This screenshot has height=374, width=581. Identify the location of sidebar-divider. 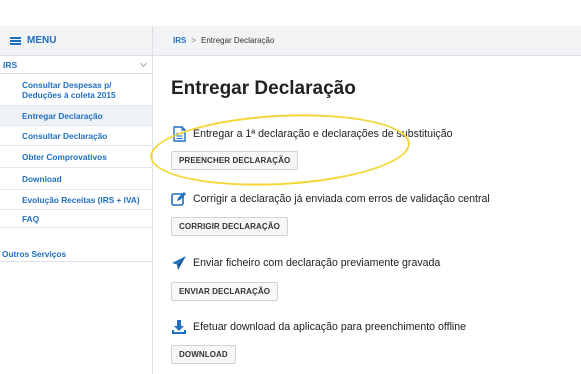
(152, 200).